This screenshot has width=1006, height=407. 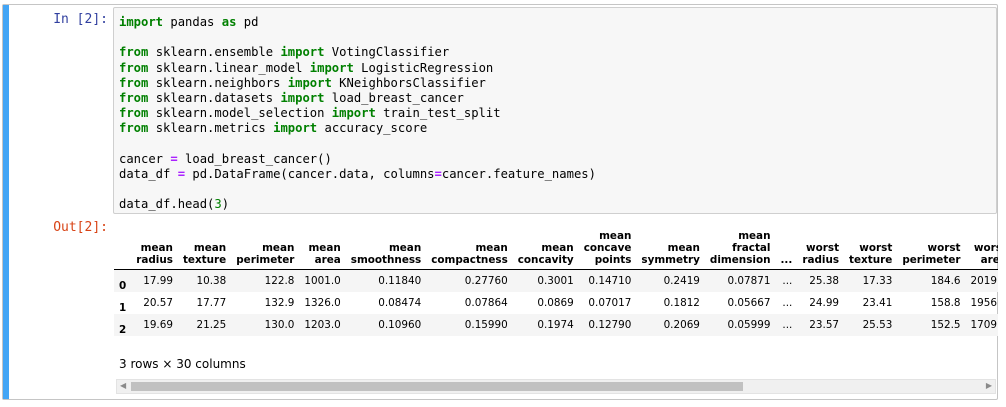 I want to click on column-header-line: symmetry, so click(x=670, y=259).